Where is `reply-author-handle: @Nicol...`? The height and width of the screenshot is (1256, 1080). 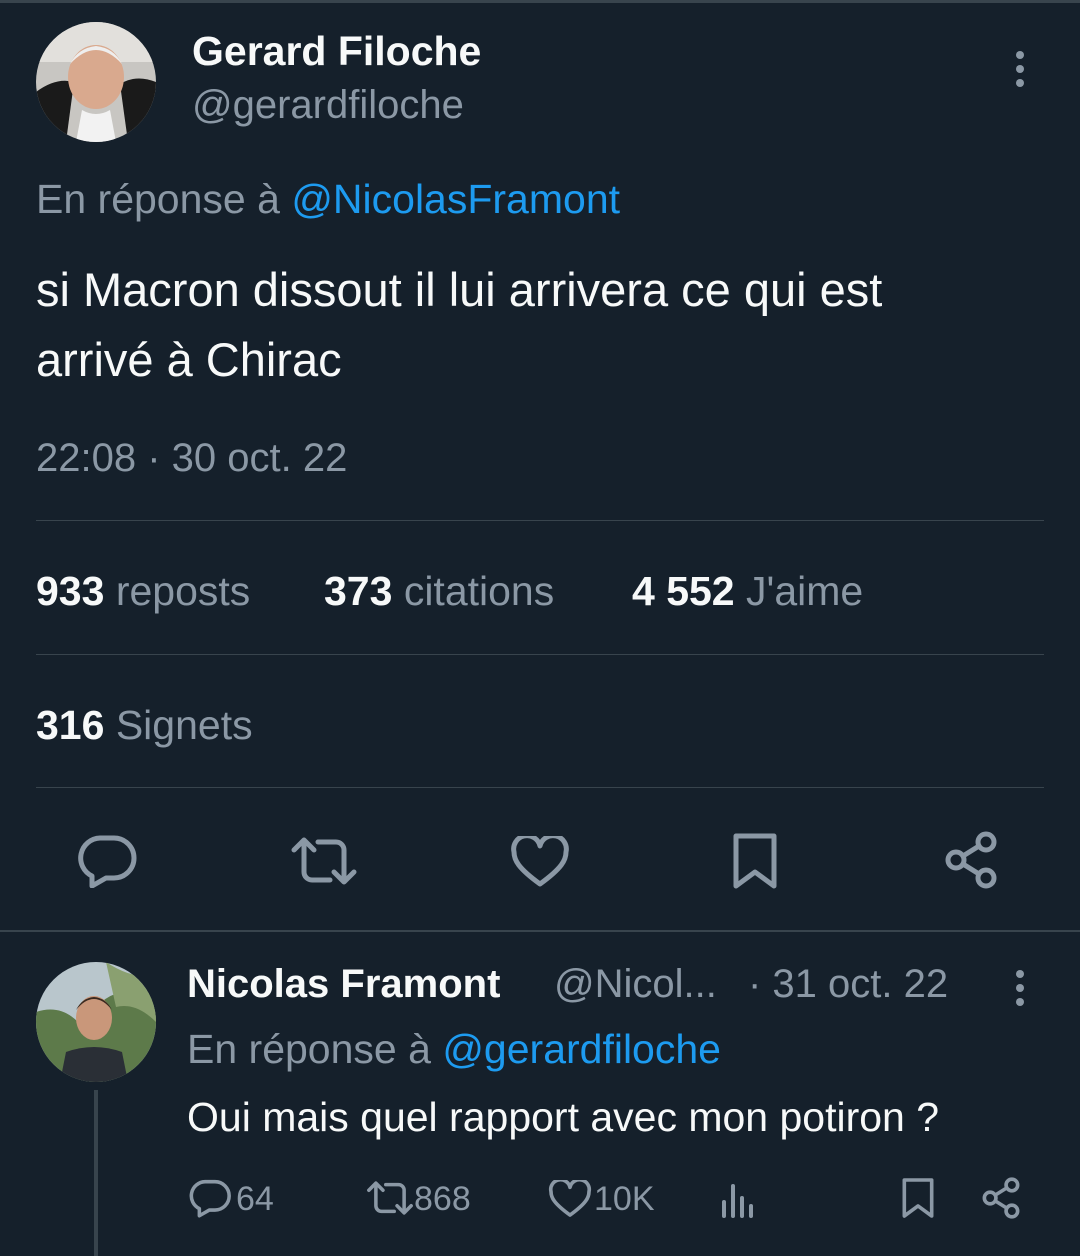
reply-author-handle: @Nicol... is located at coordinates (635, 984).